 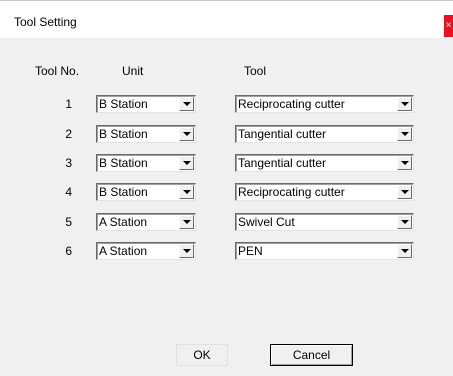 What do you see at coordinates (226, 0) in the screenshot?
I see `title-bar-edge` at bounding box center [226, 0].